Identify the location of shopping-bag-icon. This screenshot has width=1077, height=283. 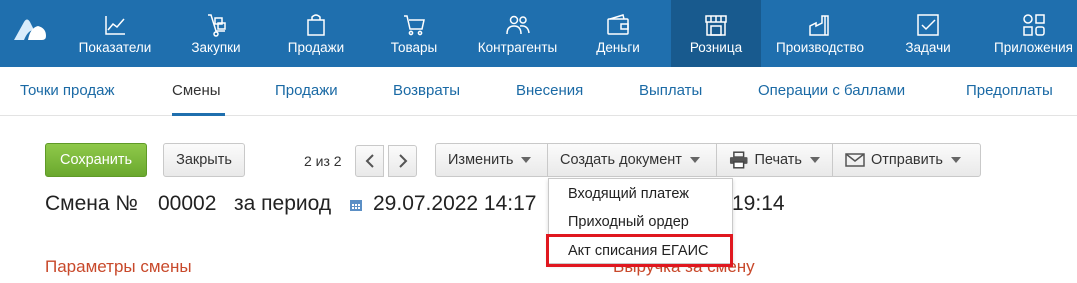
(316, 25).